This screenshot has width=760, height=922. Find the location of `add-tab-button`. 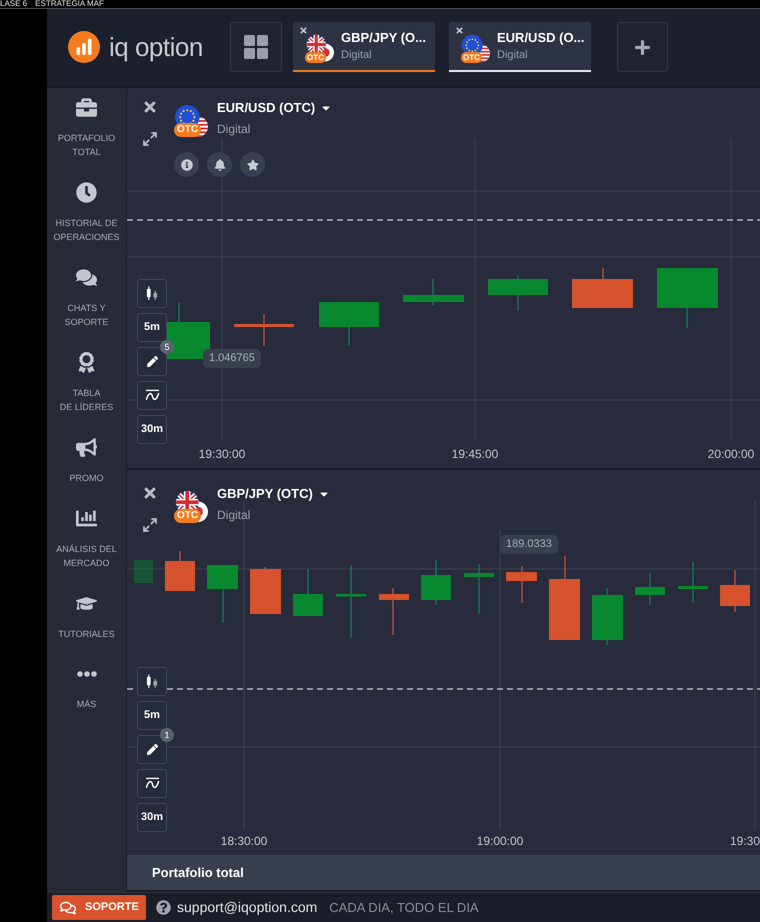

add-tab-button is located at coordinates (642, 47).